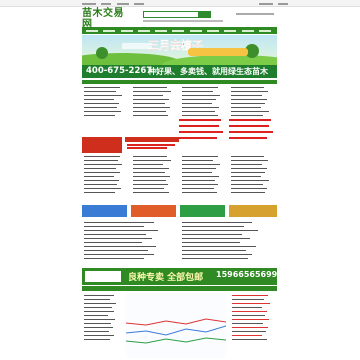 The height and width of the screenshot is (360, 360). Describe the element at coordinates (102, 145) in the screenshot. I see `promo-red-box` at that location.